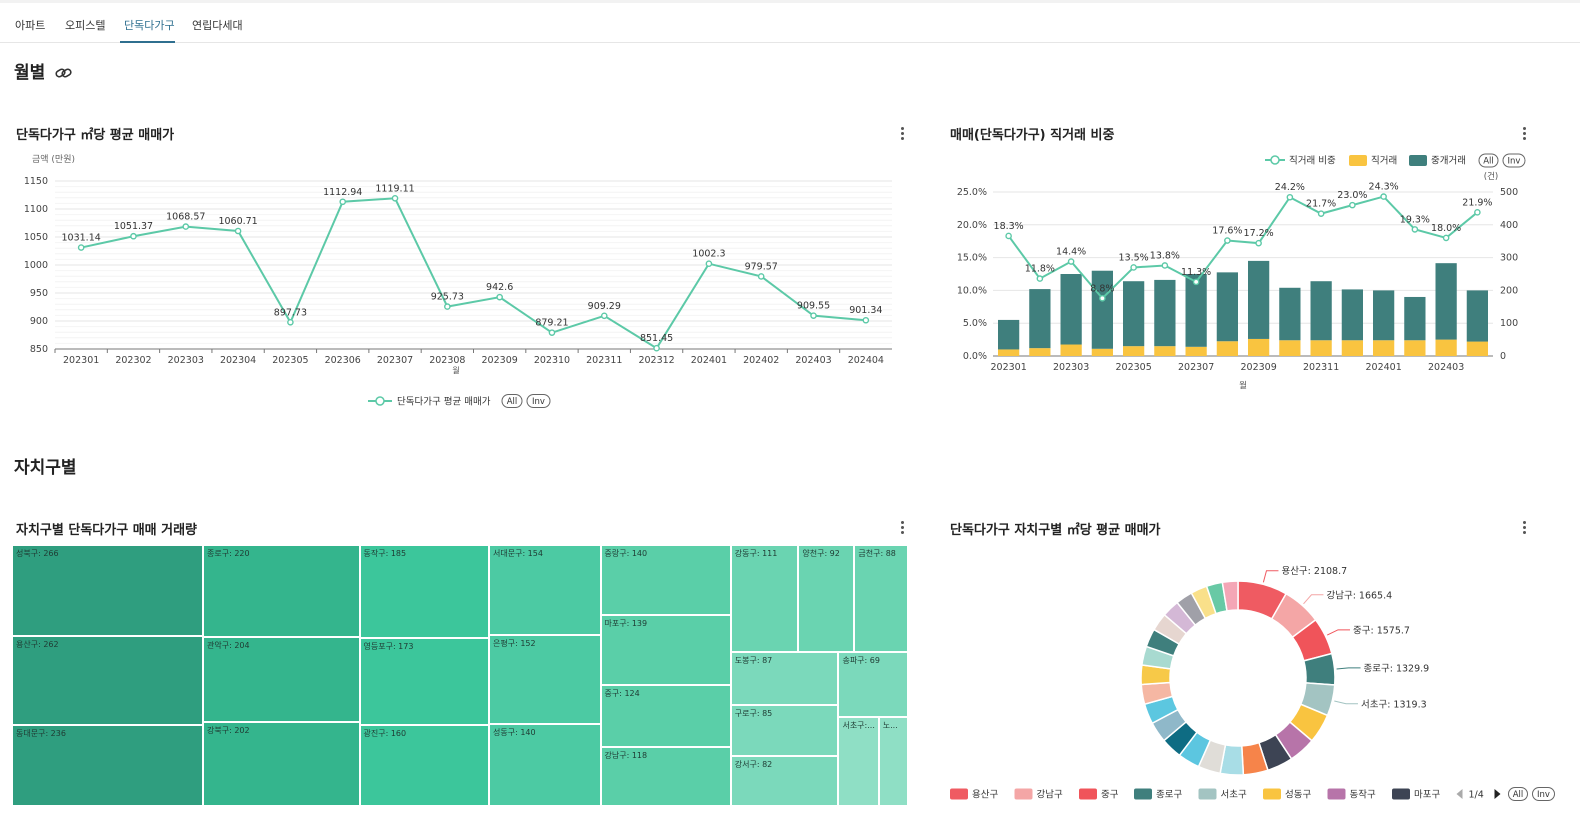 The image size is (1580, 824). What do you see at coordinates (865, 310) in the screenshot?
I see `line-data-label: 901.34` at bounding box center [865, 310].